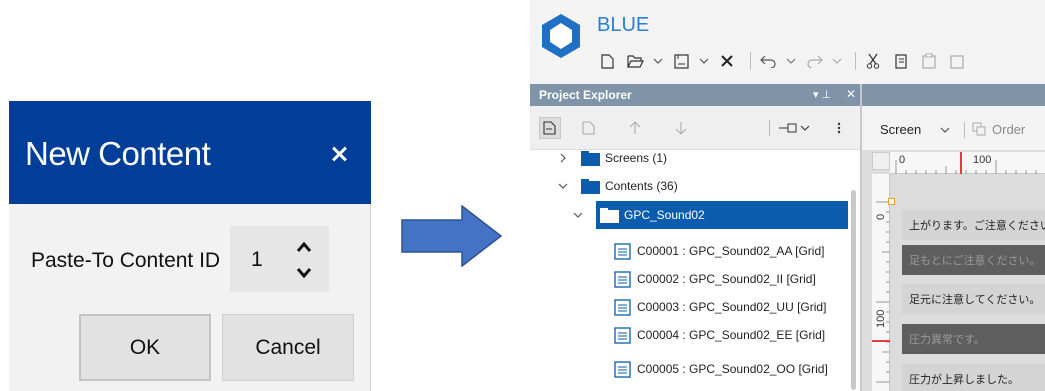 The width and height of the screenshot is (1045, 391). What do you see at coordinates (118, 153) in the screenshot?
I see `dialog-title: New Content` at bounding box center [118, 153].